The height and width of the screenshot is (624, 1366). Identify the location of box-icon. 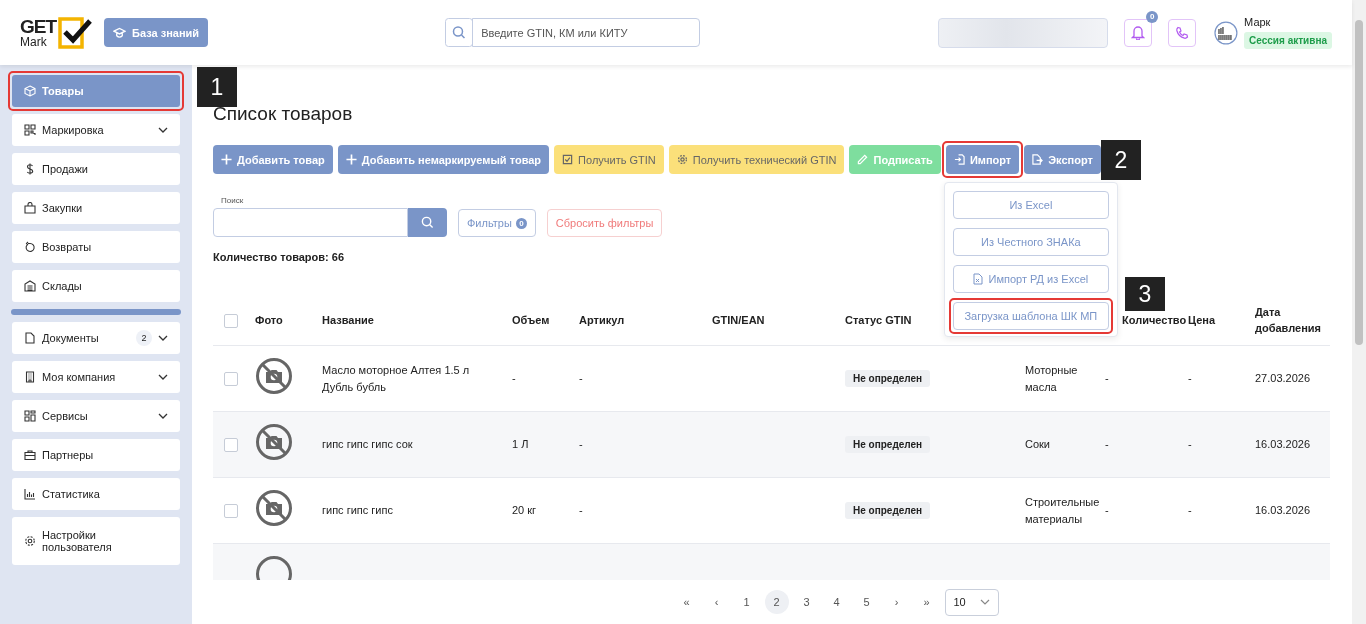
(30, 91).